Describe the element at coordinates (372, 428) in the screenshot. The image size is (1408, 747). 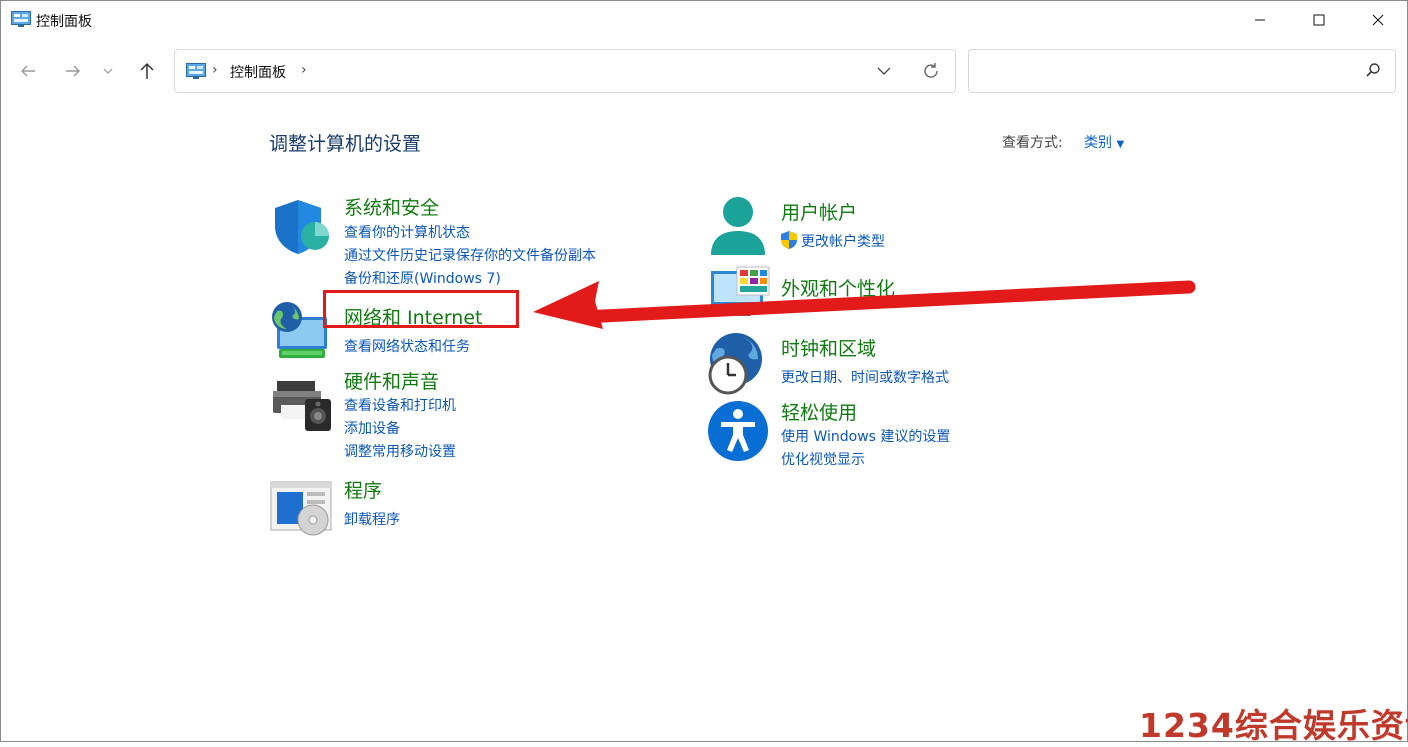
I see `link-add-device: 添加设备` at that location.